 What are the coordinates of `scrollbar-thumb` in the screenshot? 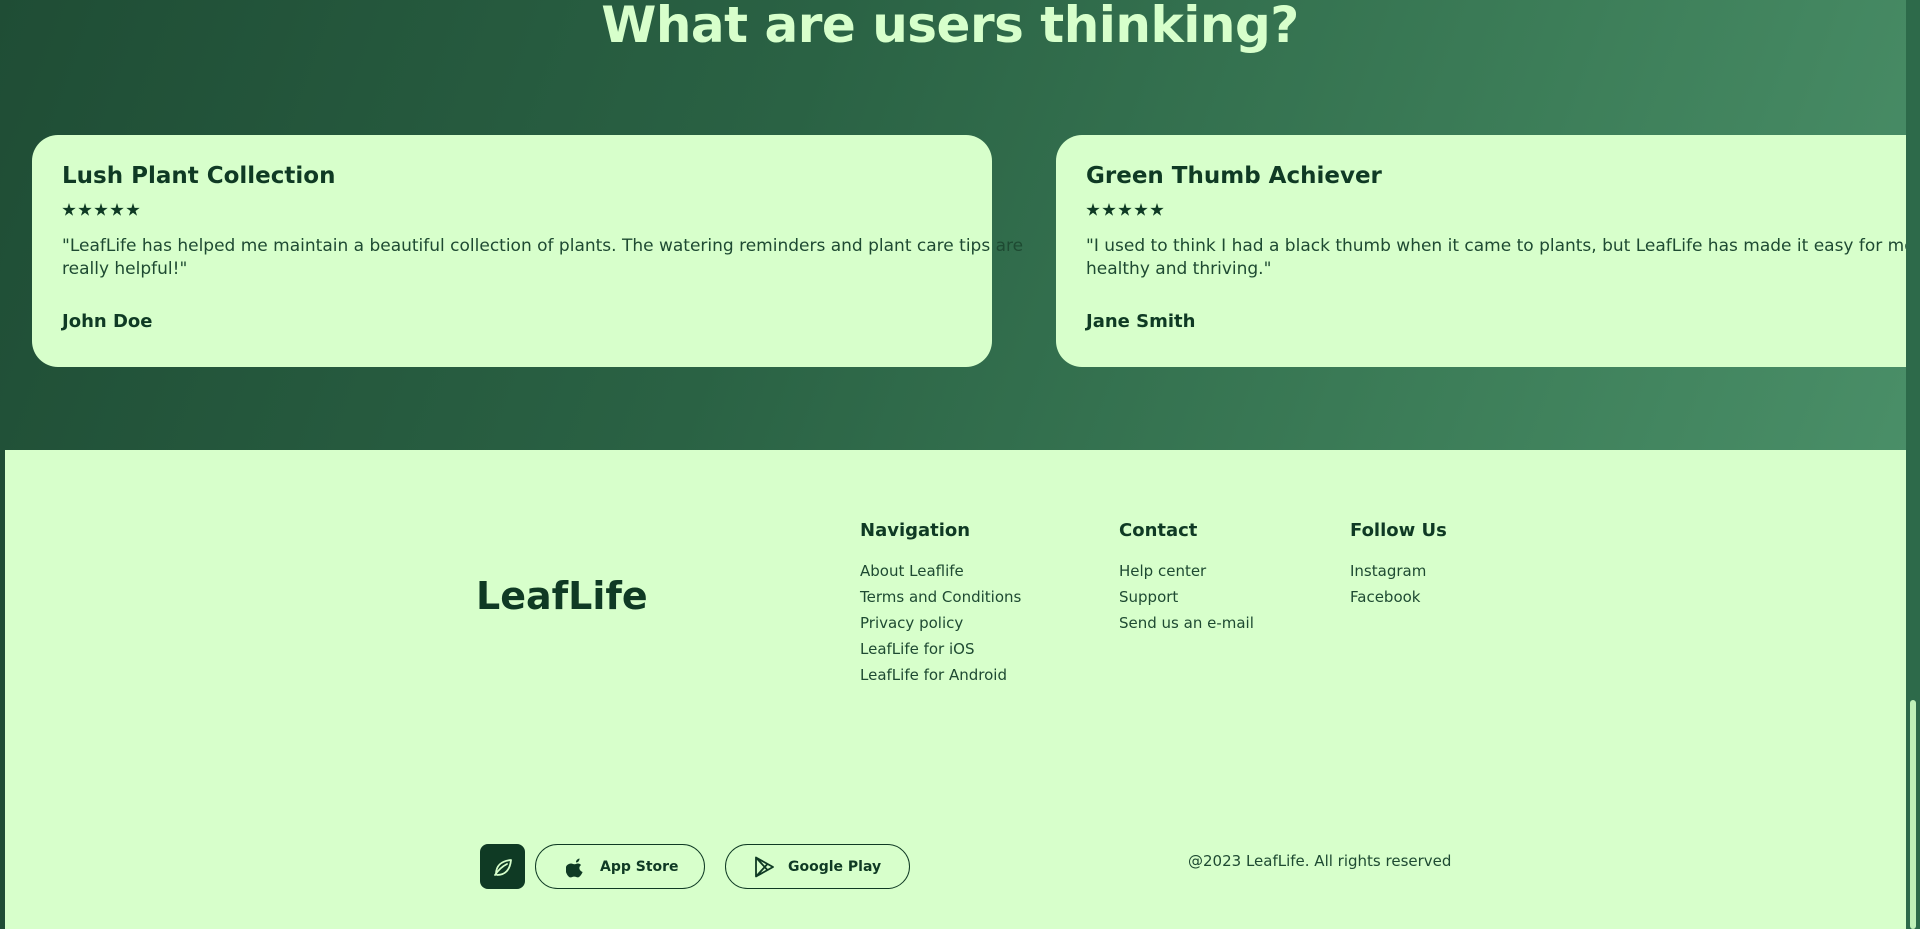 It's located at (1913, 814).